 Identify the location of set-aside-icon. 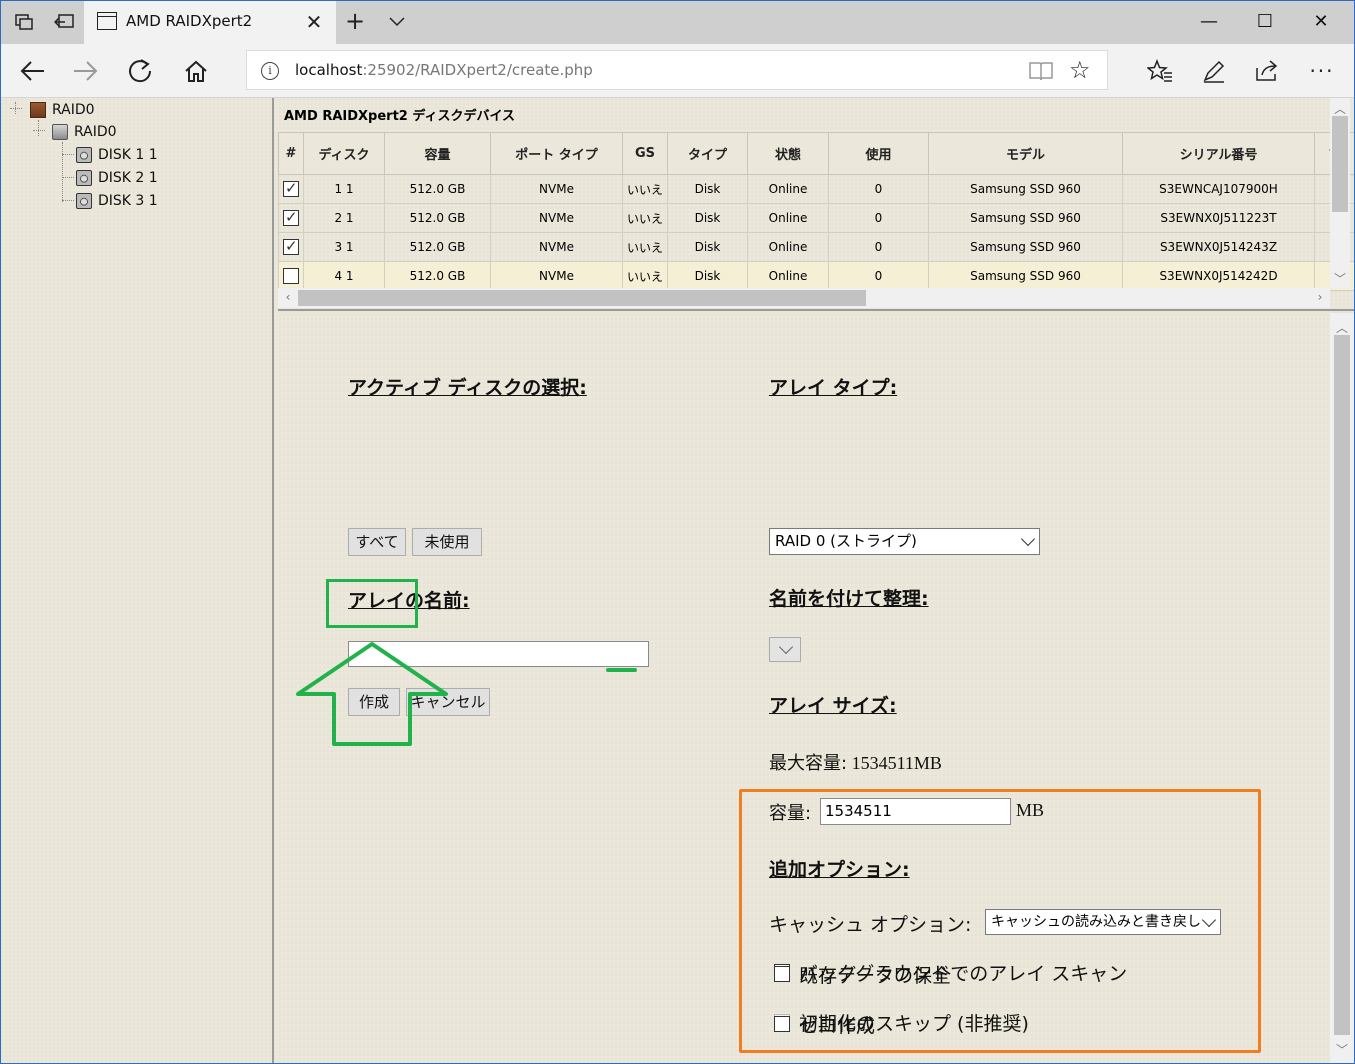
(64, 21).